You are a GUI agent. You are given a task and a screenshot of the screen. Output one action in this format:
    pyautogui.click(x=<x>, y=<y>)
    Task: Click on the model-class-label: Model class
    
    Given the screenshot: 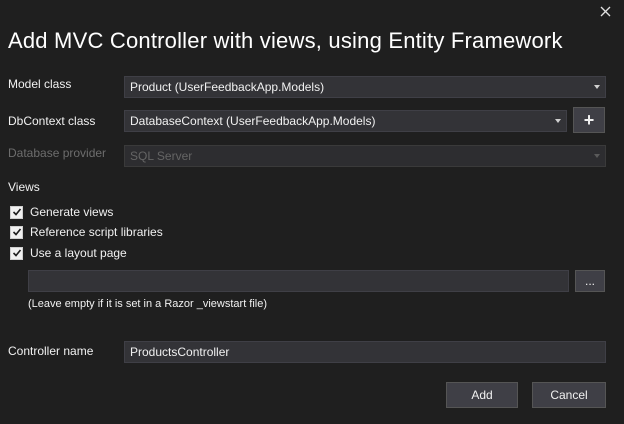 What is the action you would take?
    pyautogui.click(x=40, y=84)
    